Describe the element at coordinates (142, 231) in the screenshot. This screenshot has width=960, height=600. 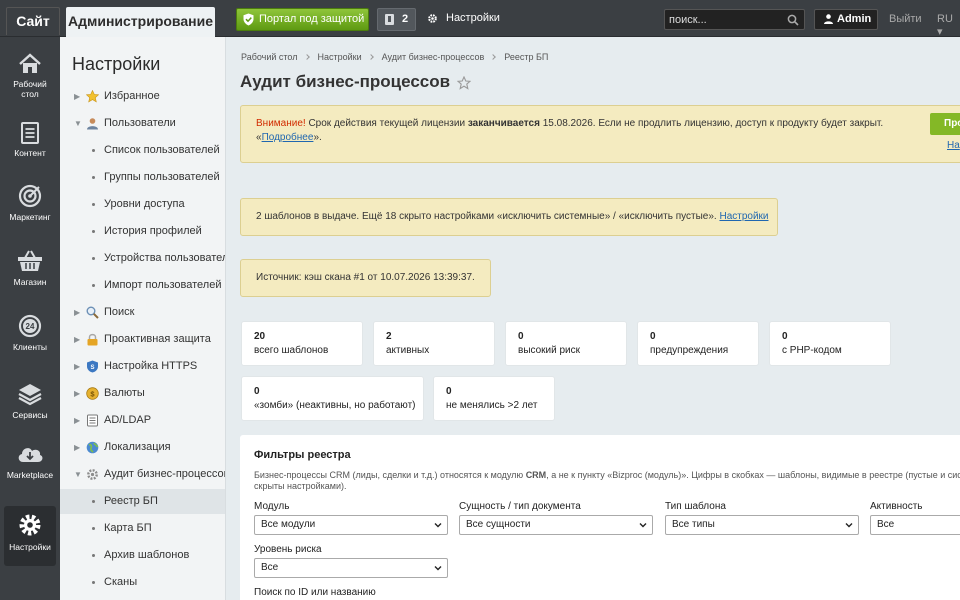
I see `sidebar-item-profile-history: История профилей` at that location.